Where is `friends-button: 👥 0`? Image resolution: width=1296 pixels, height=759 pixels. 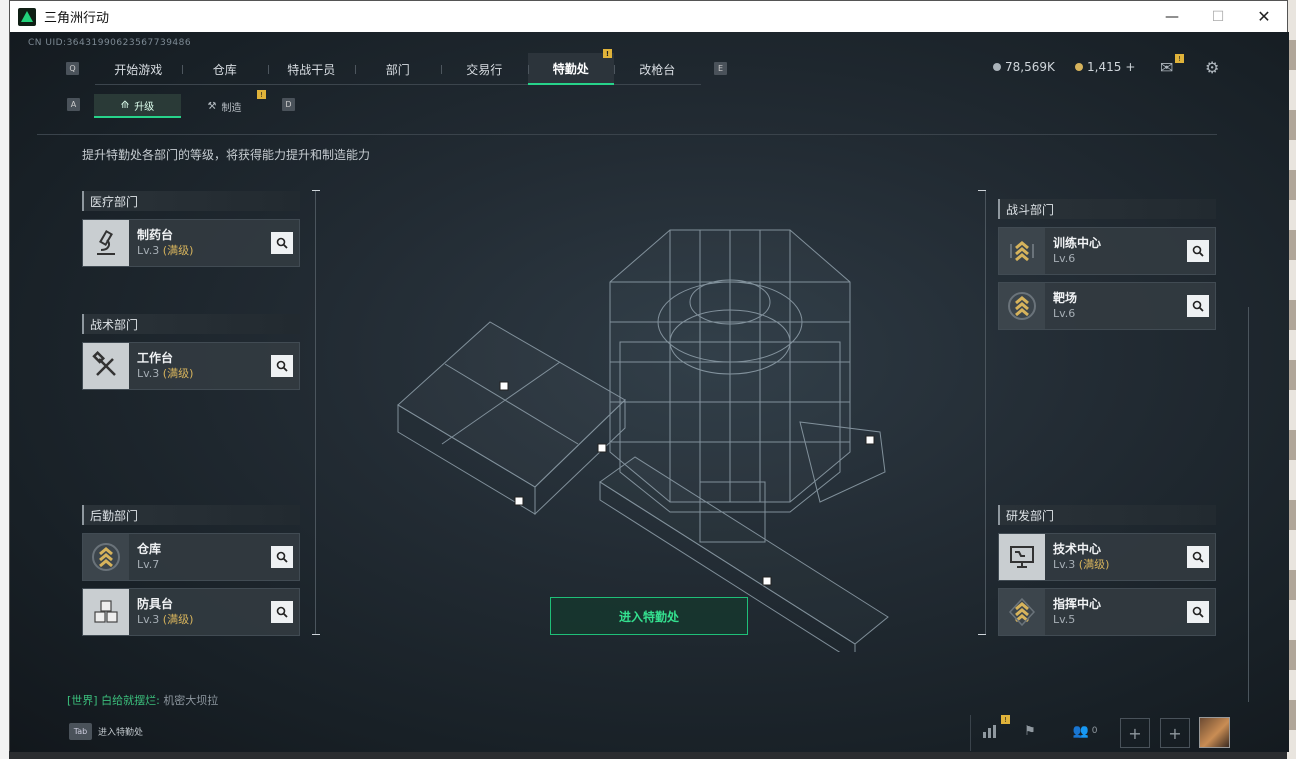
friends-button: 👥 0 is located at coordinates (1085, 731).